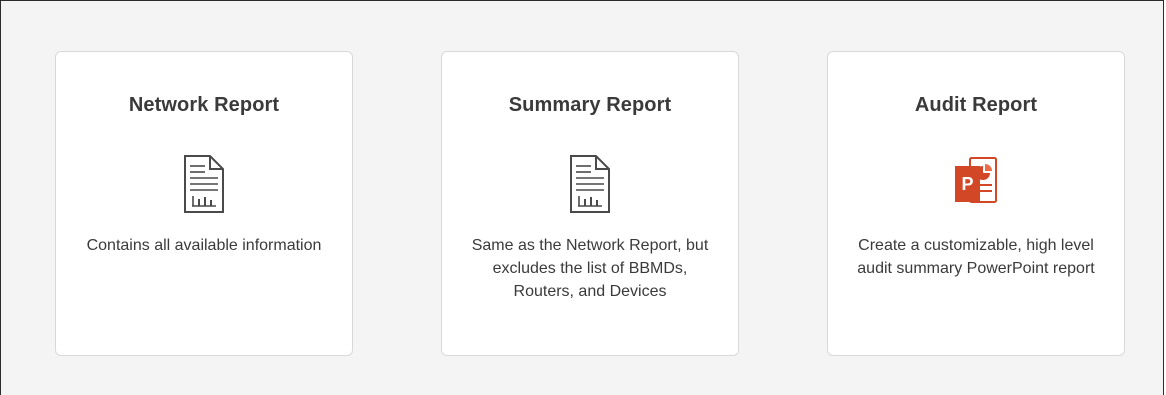 This screenshot has height=395, width=1166. What do you see at coordinates (204, 105) in the screenshot?
I see `card-title: Network Report` at bounding box center [204, 105].